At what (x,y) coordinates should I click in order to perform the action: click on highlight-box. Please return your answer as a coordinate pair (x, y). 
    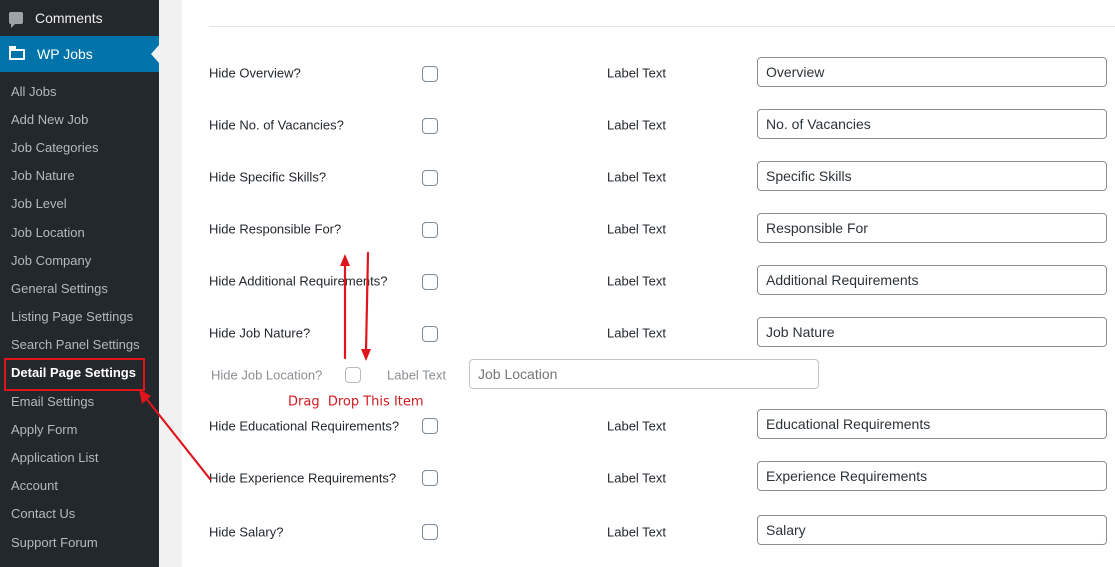
    Looking at the image, I should click on (74, 374).